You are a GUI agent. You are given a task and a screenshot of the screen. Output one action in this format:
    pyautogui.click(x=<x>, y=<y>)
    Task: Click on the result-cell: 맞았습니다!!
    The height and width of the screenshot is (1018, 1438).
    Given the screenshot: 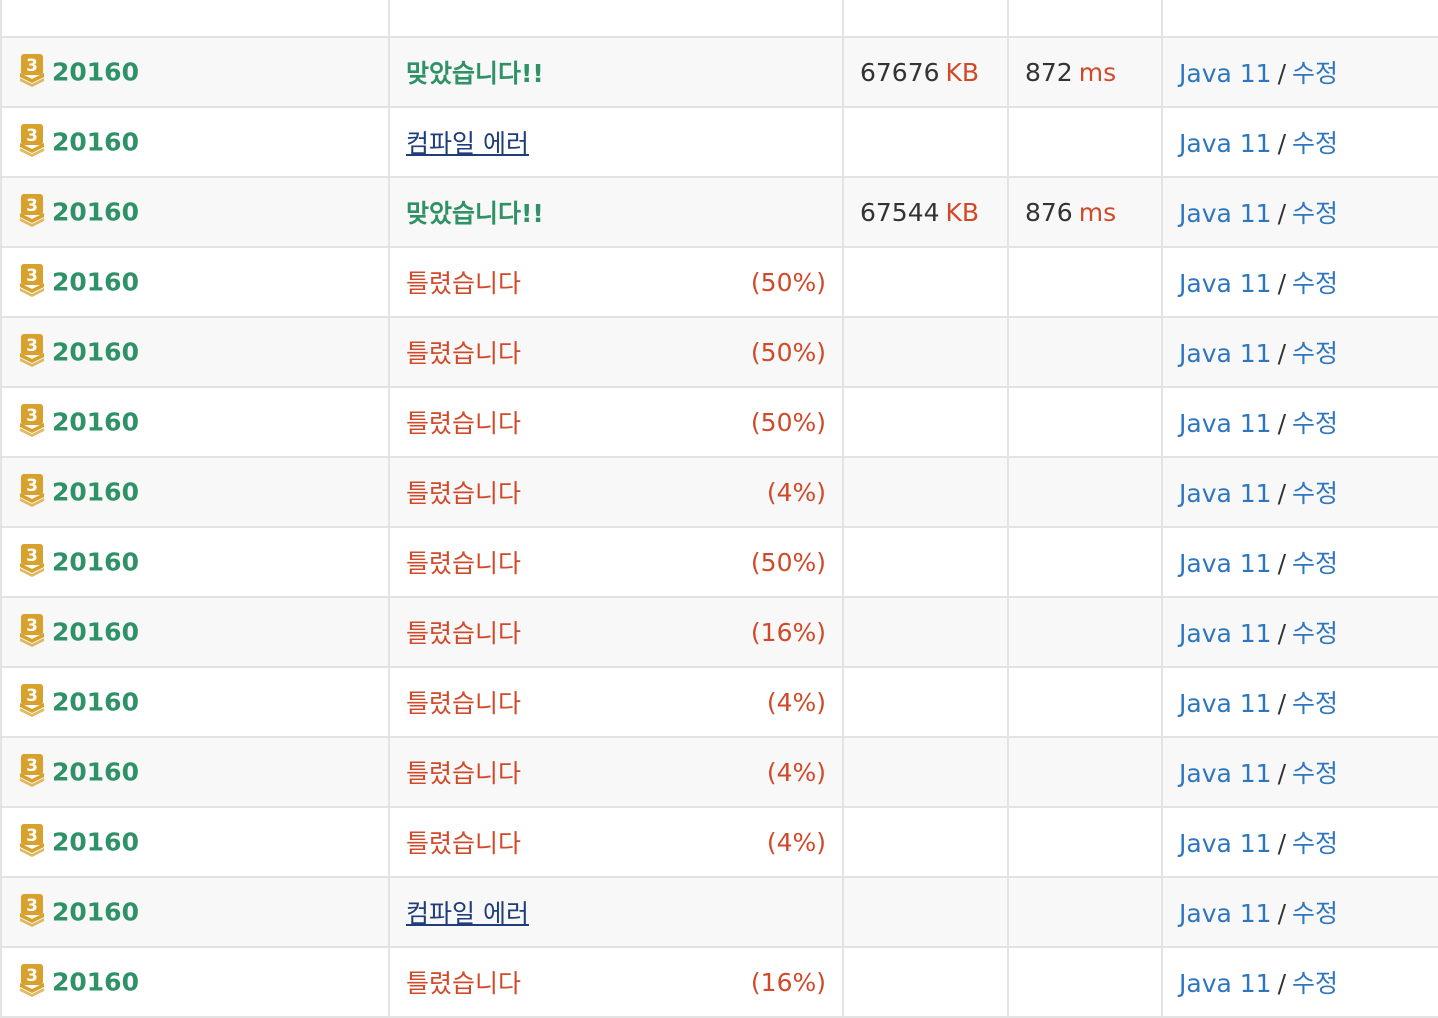 What is the action you would take?
    pyautogui.click(x=616, y=72)
    